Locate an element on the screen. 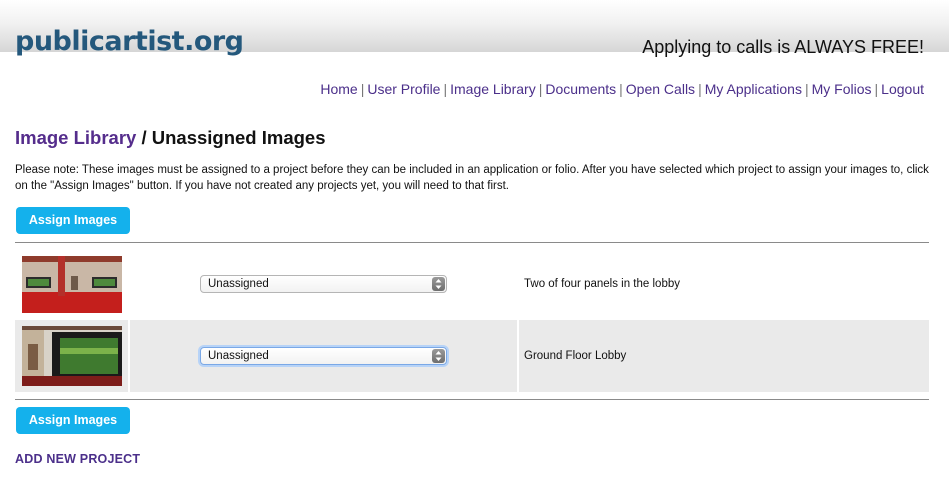 The height and width of the screenshot is (484, 949). add-new-project-link: ADD NEW PROJECT is located at coordinates (77, 459).